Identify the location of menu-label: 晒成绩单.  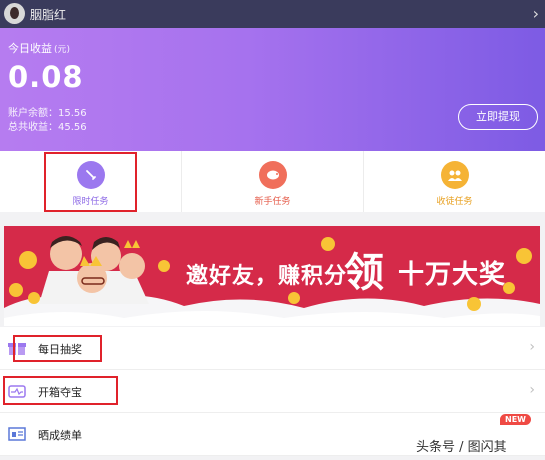
(60, 435).